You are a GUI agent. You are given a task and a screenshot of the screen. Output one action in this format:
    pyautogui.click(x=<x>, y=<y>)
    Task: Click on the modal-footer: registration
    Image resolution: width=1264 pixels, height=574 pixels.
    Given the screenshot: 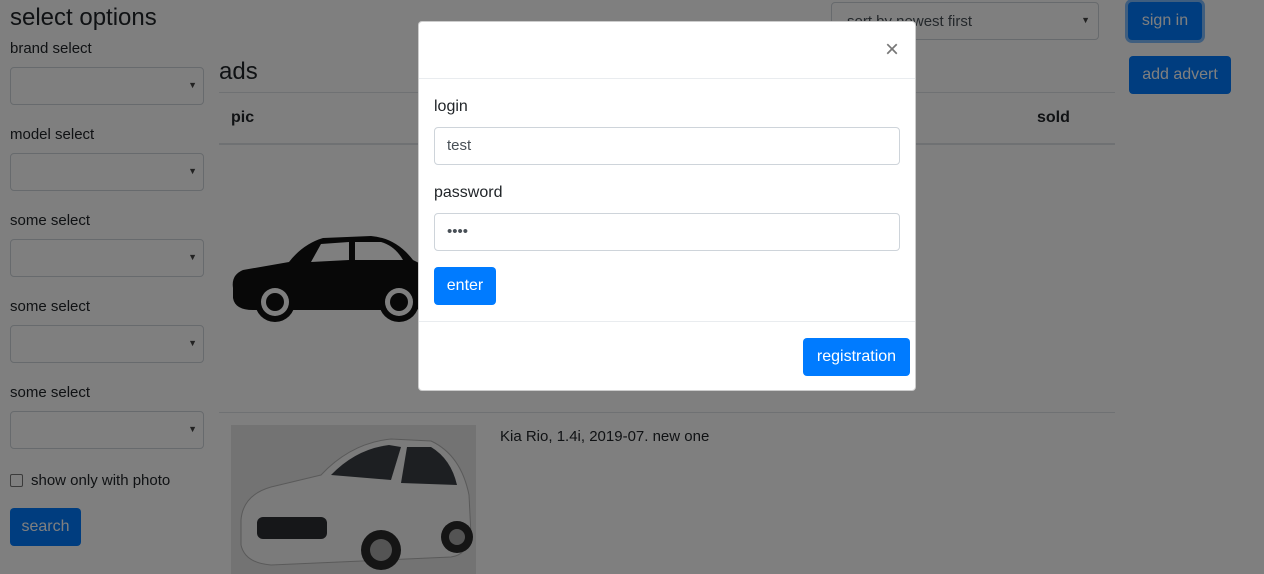 What is the action you would take?
    pyautogui.click(x=667, y=356)
    